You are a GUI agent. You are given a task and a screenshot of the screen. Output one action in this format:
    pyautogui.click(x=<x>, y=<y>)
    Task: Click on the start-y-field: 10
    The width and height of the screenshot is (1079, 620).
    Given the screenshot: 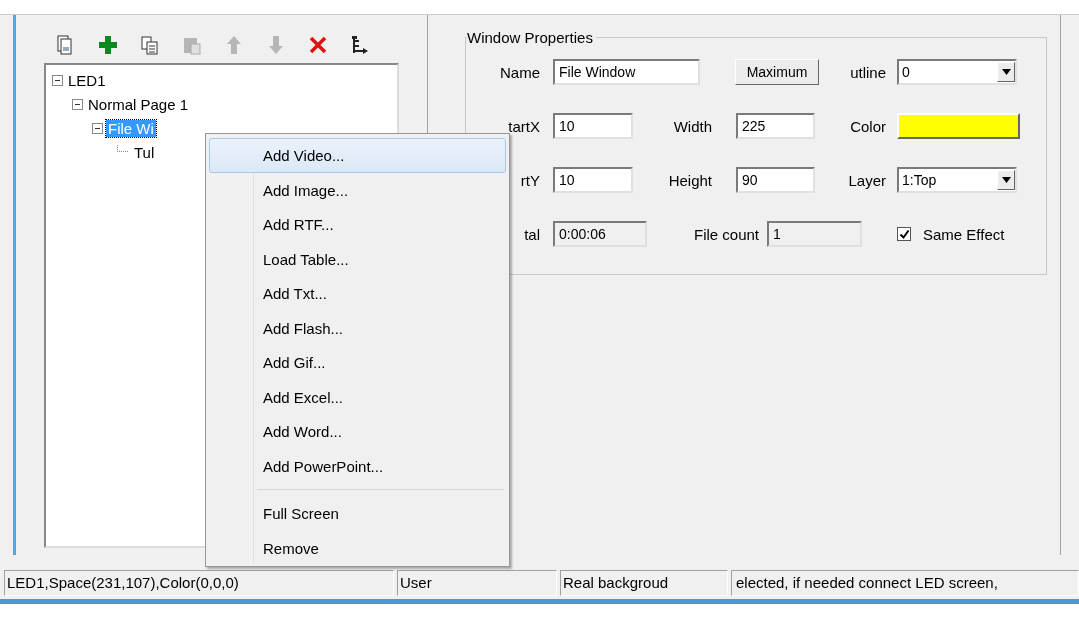 What is the action you would take?
    pyautogui.click(x=593, y=180)
    